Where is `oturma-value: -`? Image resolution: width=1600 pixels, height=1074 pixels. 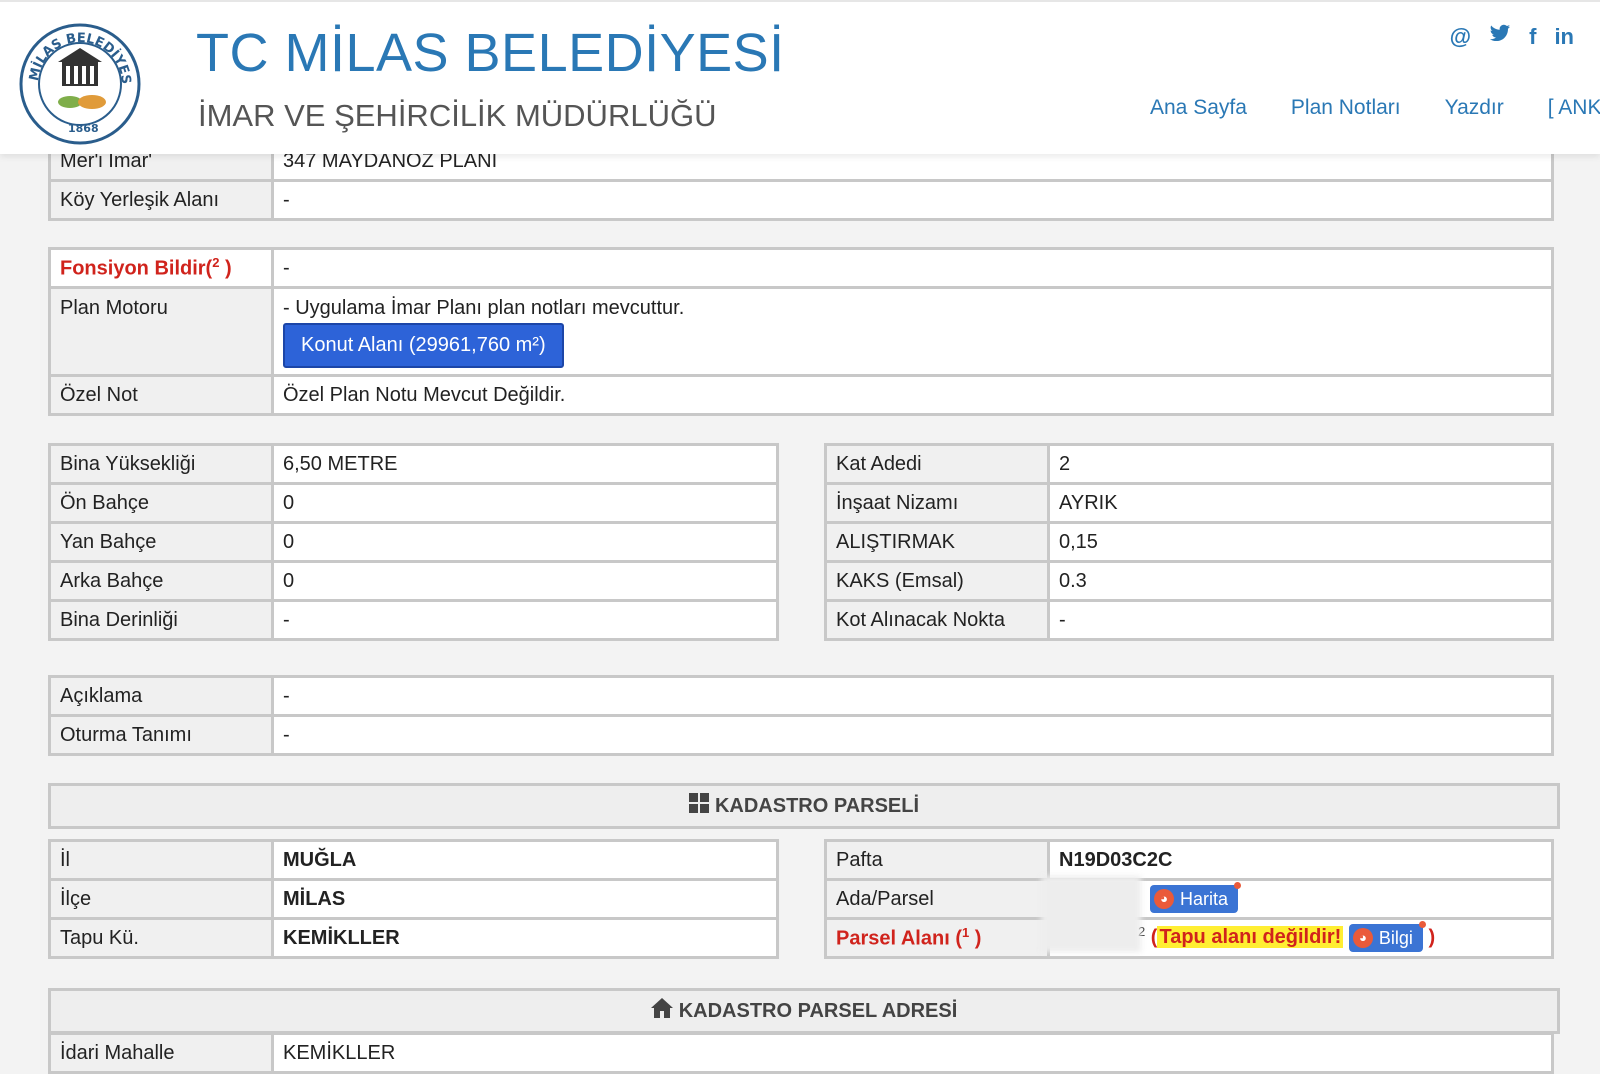
oturma-value: - is located at coordinates (912, 735).